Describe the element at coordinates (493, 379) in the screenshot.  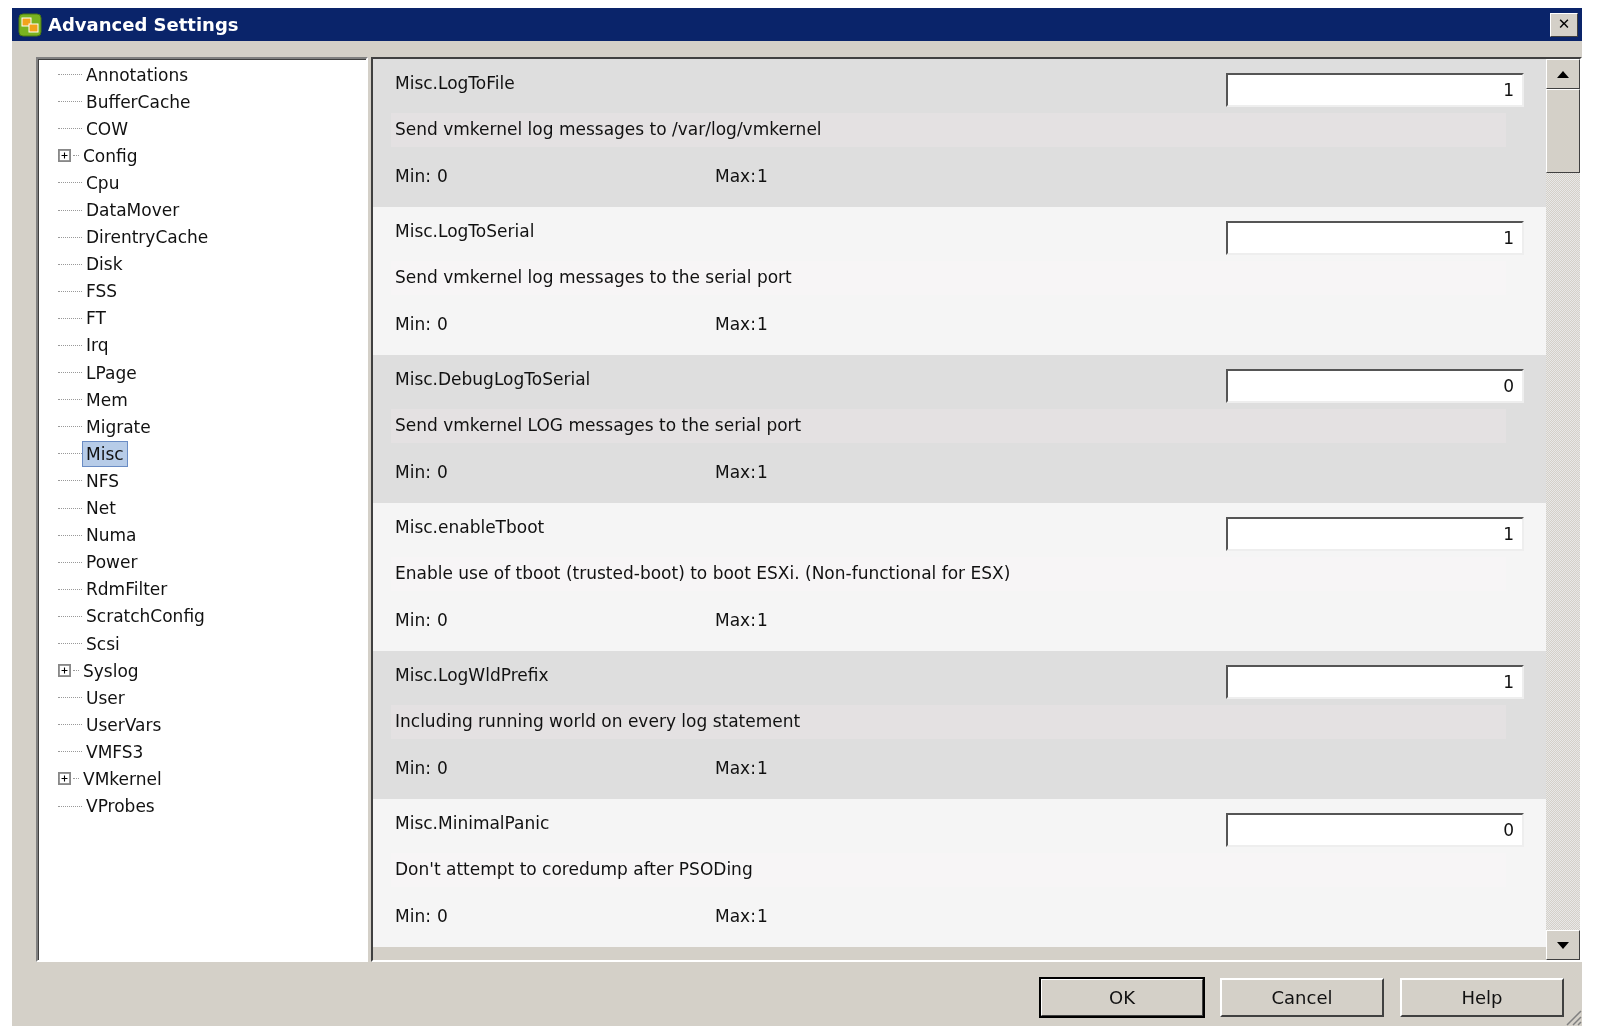
I see `setting-name: Misc.DebugLogToSerial` at that location.